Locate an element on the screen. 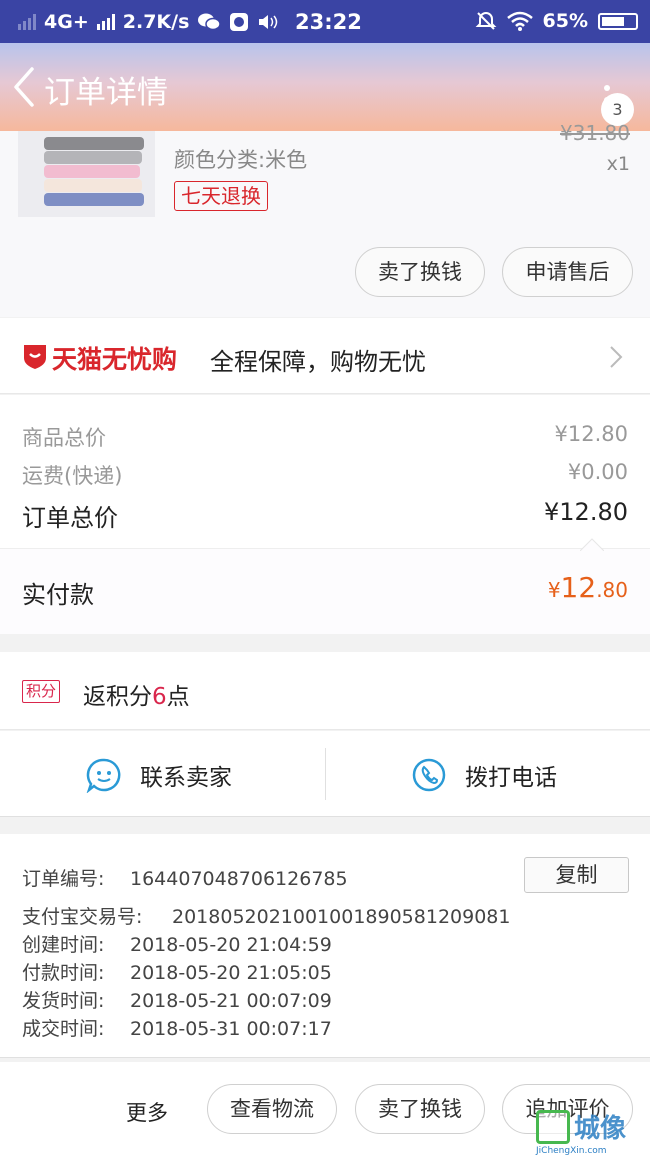  alipay-row: 支付宝交易号: 2018052021001001890581209081 is located at coordinates (266, 915).